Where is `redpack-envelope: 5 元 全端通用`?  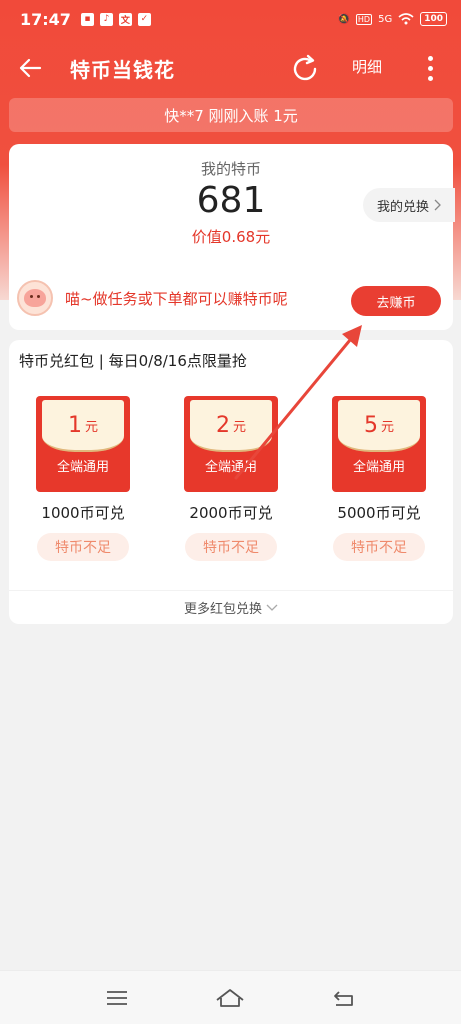
redpack-envelope: 5 元 全端通用 is located at coordinates (379, 444).